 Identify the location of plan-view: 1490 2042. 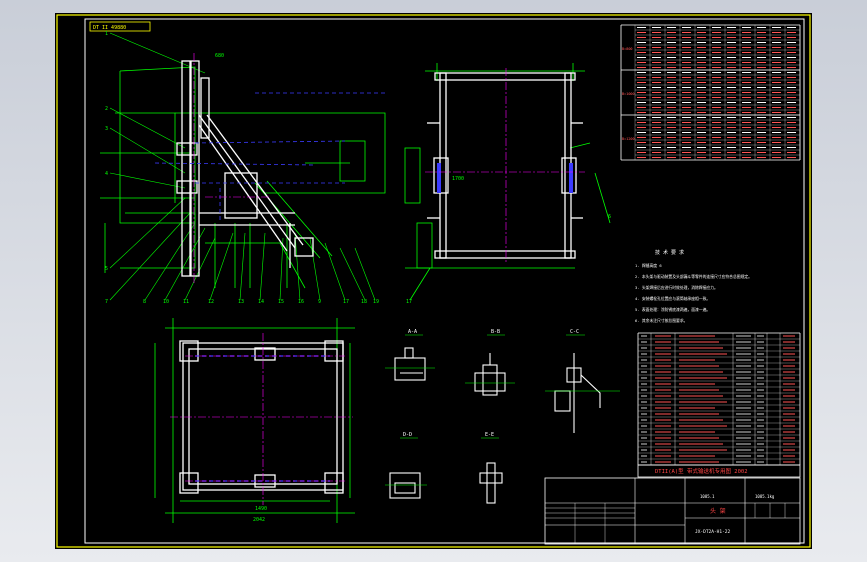
(254, 420).